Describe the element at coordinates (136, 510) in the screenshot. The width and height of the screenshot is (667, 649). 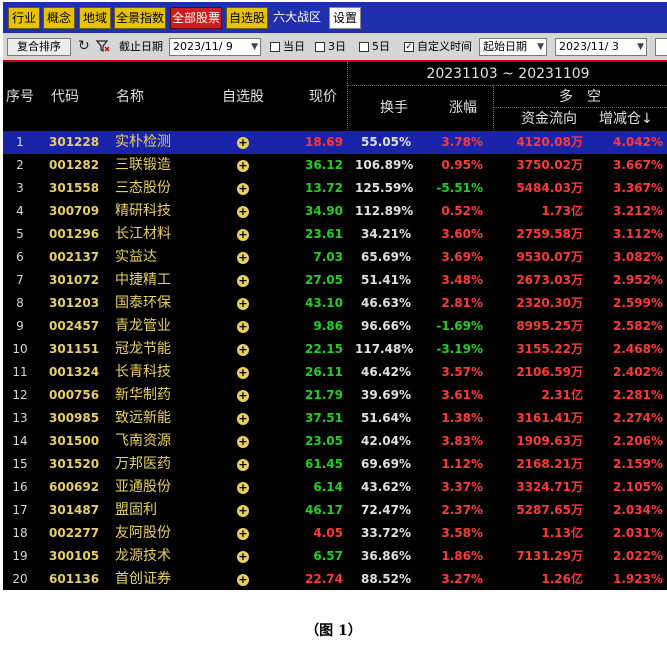
I see `stock-name: 盟固利` at that location.